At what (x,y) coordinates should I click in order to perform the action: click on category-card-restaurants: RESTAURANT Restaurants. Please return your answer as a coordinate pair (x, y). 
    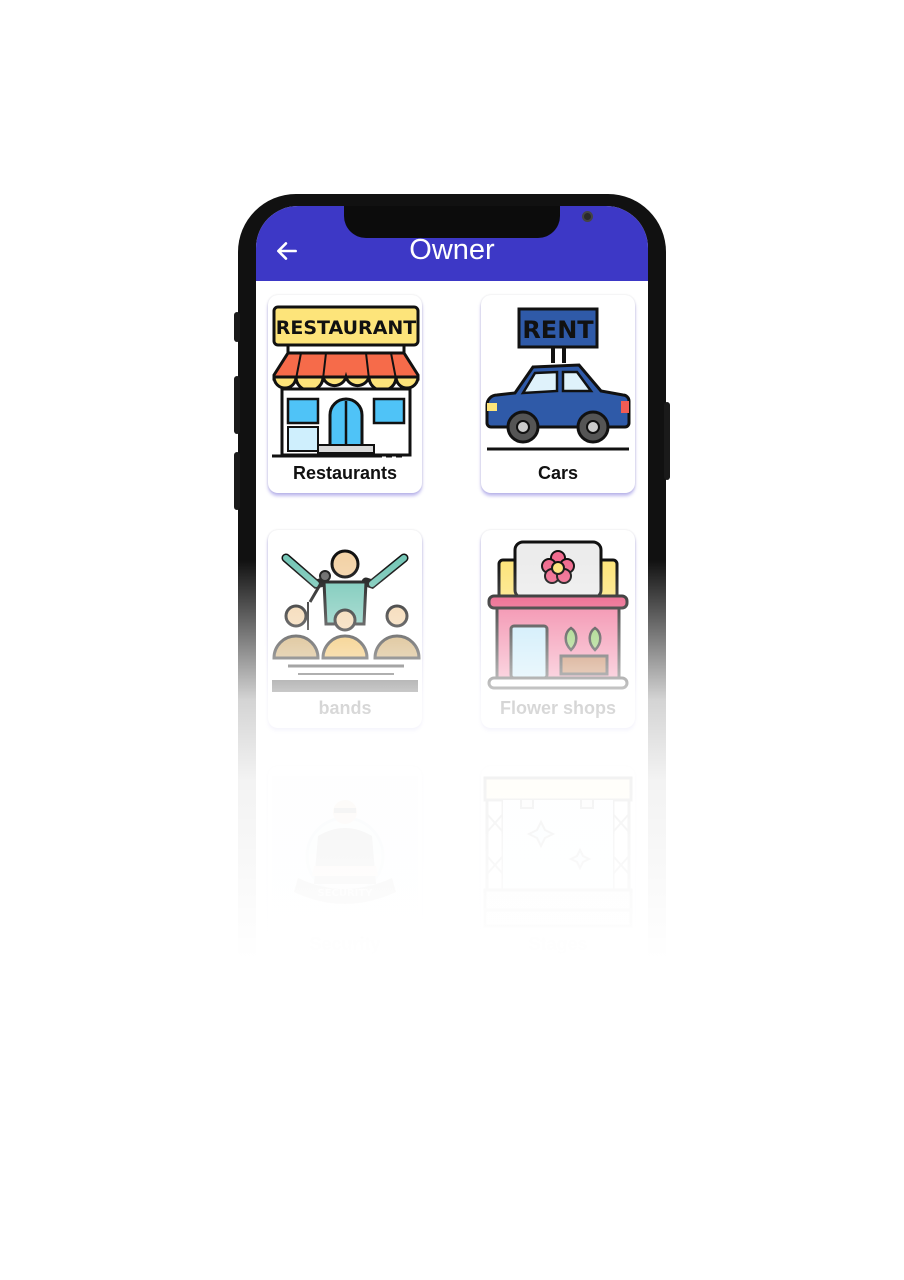
    Looking at the image, I should click on (345, 394).